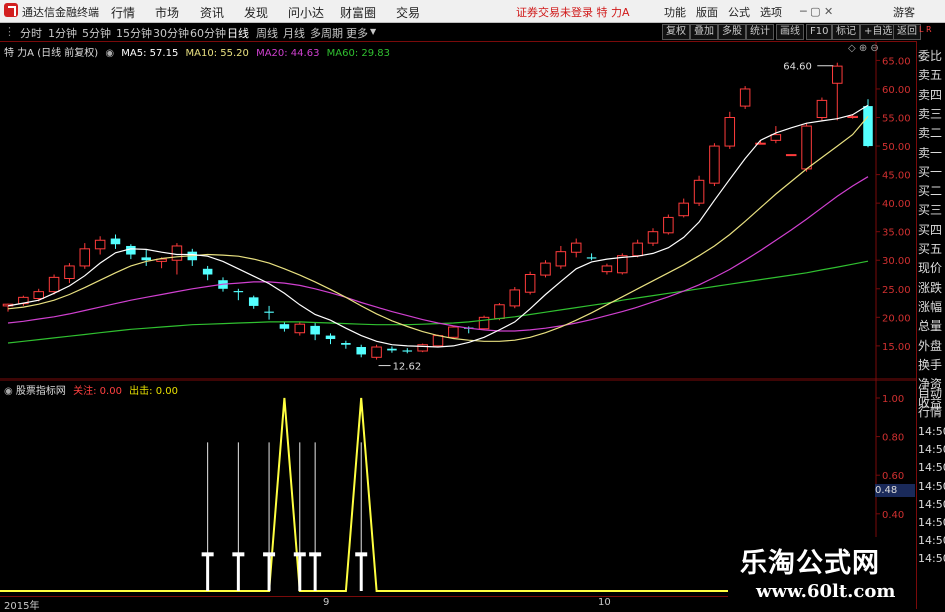 This screenshot has height=612, width=945. I want to click on overlay-button: 叠加, so click(704, 32).